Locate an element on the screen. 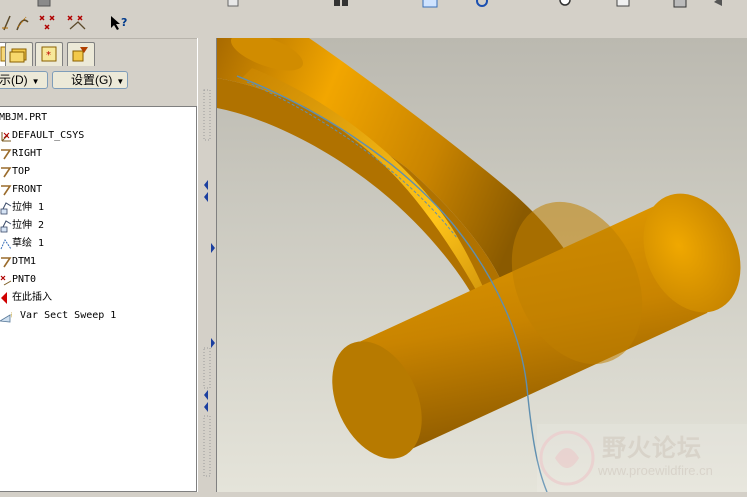 The width and height of the screenshot is (747, 497). tab-connections is located at coordinates (81, 54).